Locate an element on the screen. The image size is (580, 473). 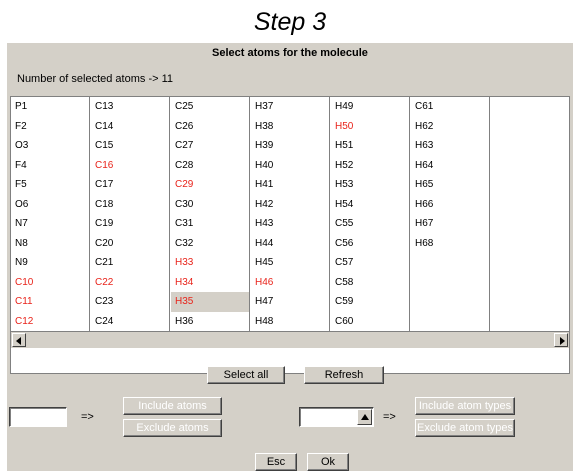
atom-cell: F5 is located at coordinates (50, 185).